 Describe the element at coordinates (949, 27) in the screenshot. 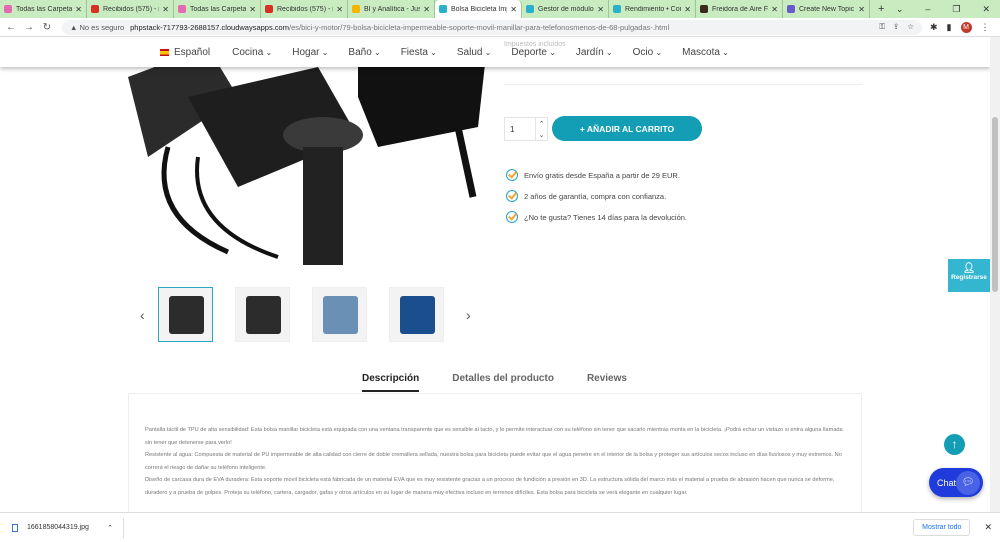

I see `sidepanel-icon: ▮` at that location.